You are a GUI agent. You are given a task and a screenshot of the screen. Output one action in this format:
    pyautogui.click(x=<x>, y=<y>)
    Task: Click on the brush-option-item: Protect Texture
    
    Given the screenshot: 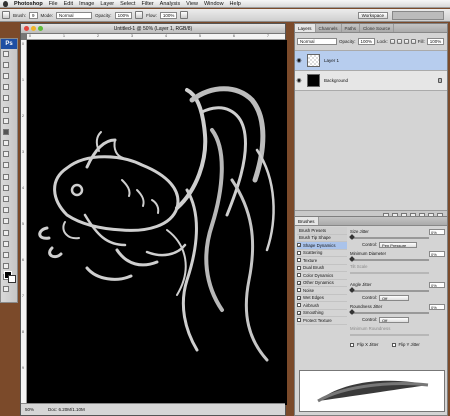 What is the action you would take?
    pyautogui.click(x=322, y=321)
    